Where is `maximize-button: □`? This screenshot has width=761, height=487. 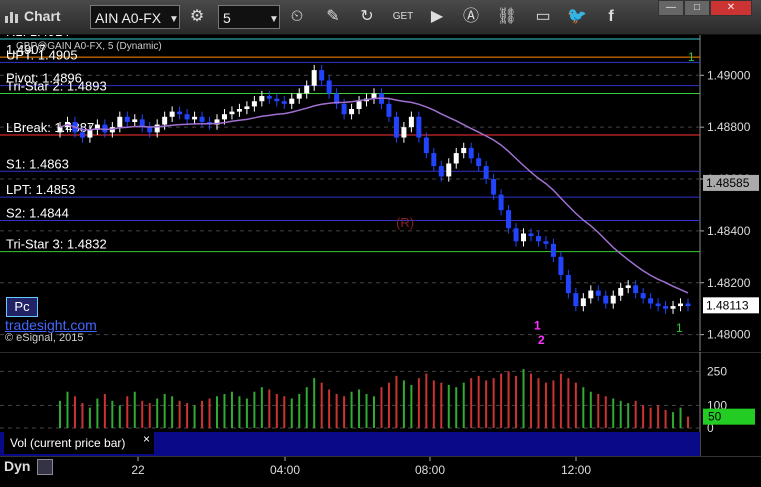
maximize-button: □ is located at coordinates (697, 8).